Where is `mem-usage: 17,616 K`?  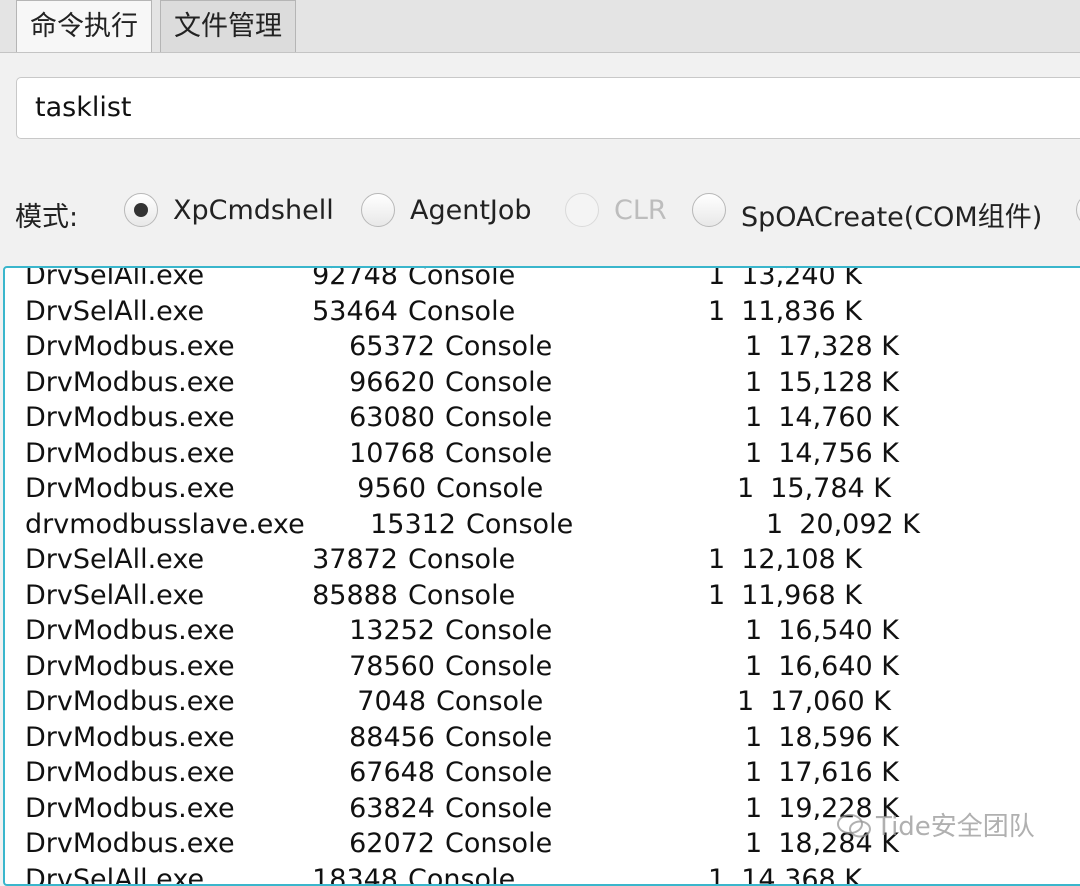
mem-usage: 17,616 K is located at coordinates (824, 772).